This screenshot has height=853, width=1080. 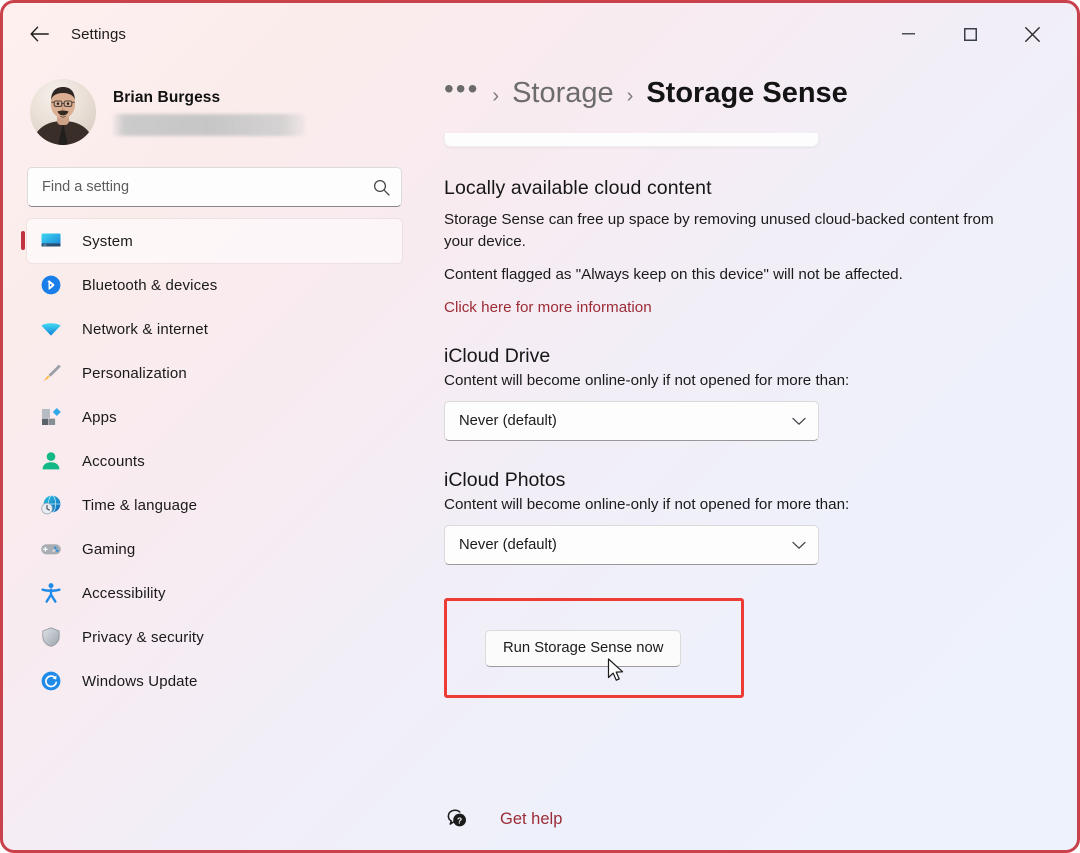 I want to click on search-input, so click(x=214, y=187).